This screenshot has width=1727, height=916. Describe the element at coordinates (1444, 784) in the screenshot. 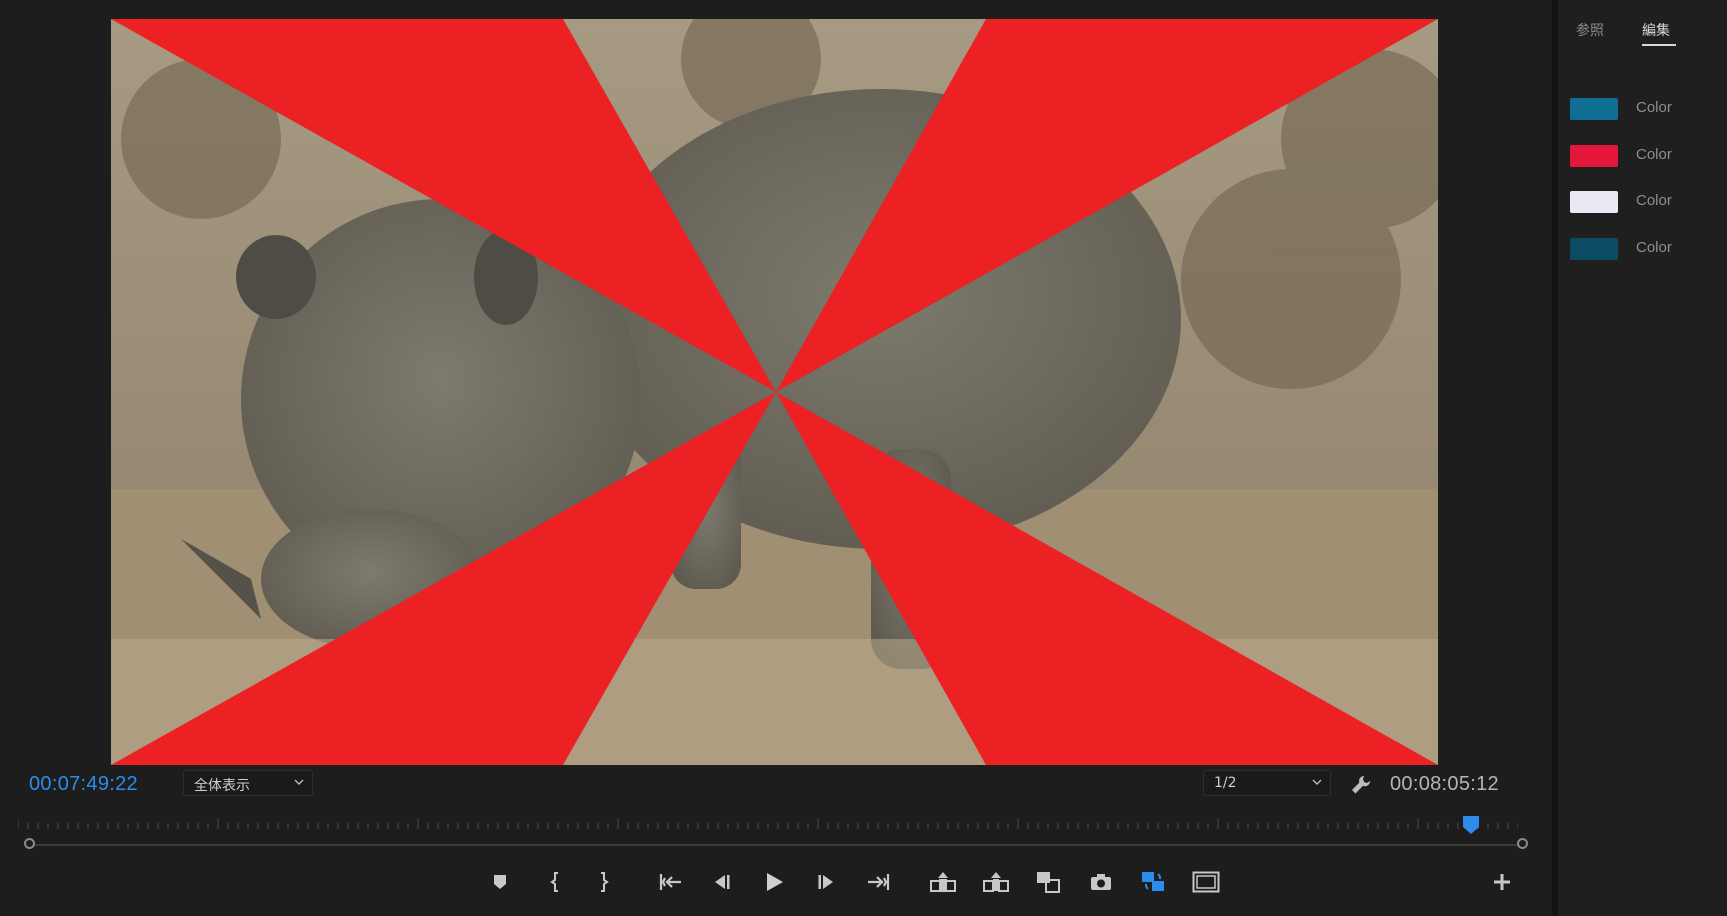

I see `duration-timecode: 00:08:05:12` at that location.